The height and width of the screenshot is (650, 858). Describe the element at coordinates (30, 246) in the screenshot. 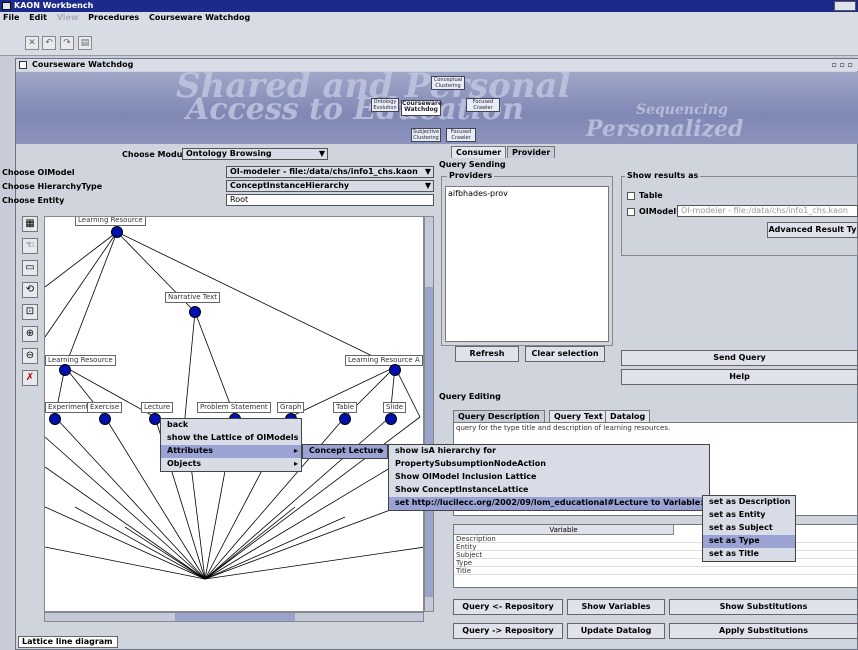

I see `hand-icon: ☜` at that location.